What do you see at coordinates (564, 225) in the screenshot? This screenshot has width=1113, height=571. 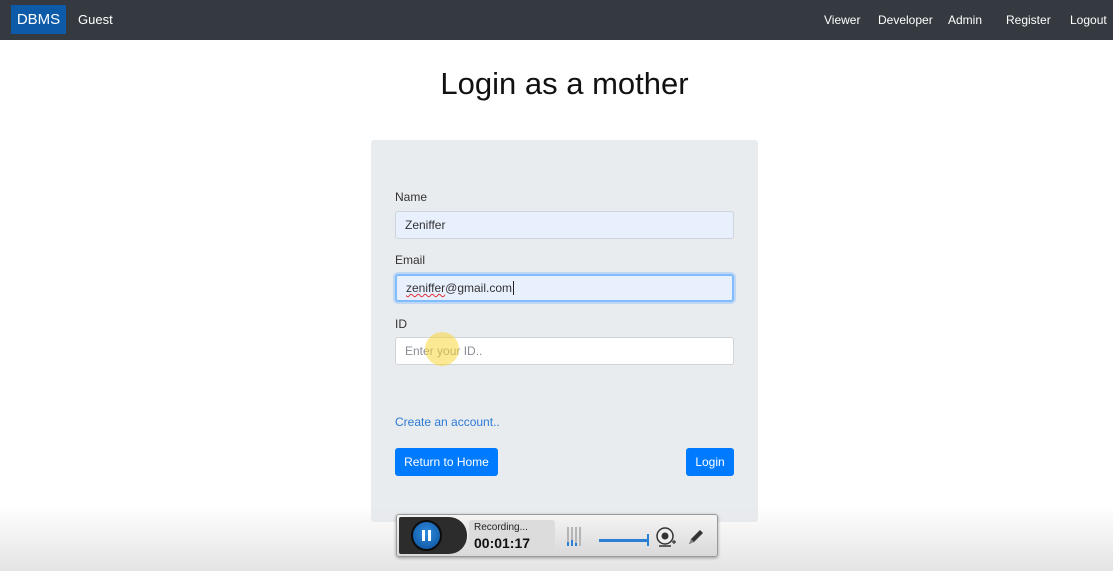 I see `name-field: Zeniffer` at bounding box center [564, 225].